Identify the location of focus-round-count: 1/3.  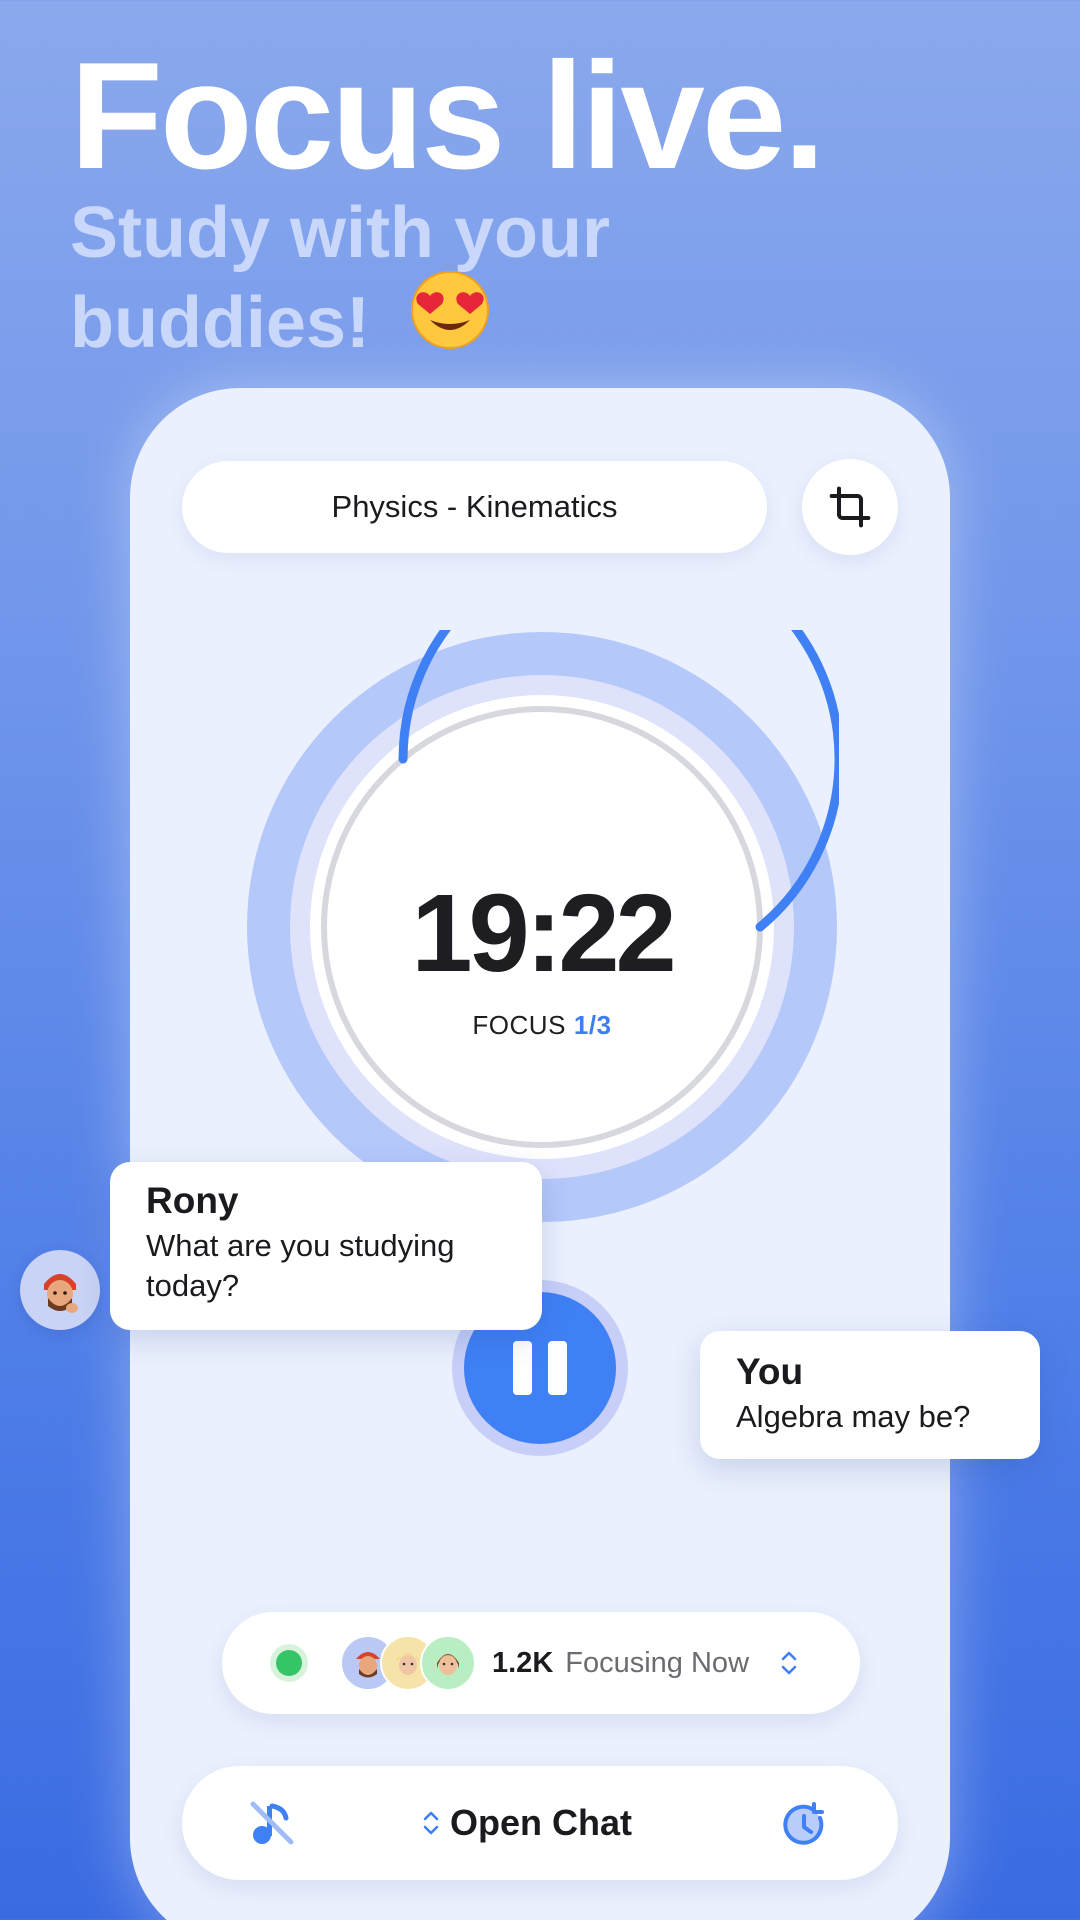
(592, 1025).